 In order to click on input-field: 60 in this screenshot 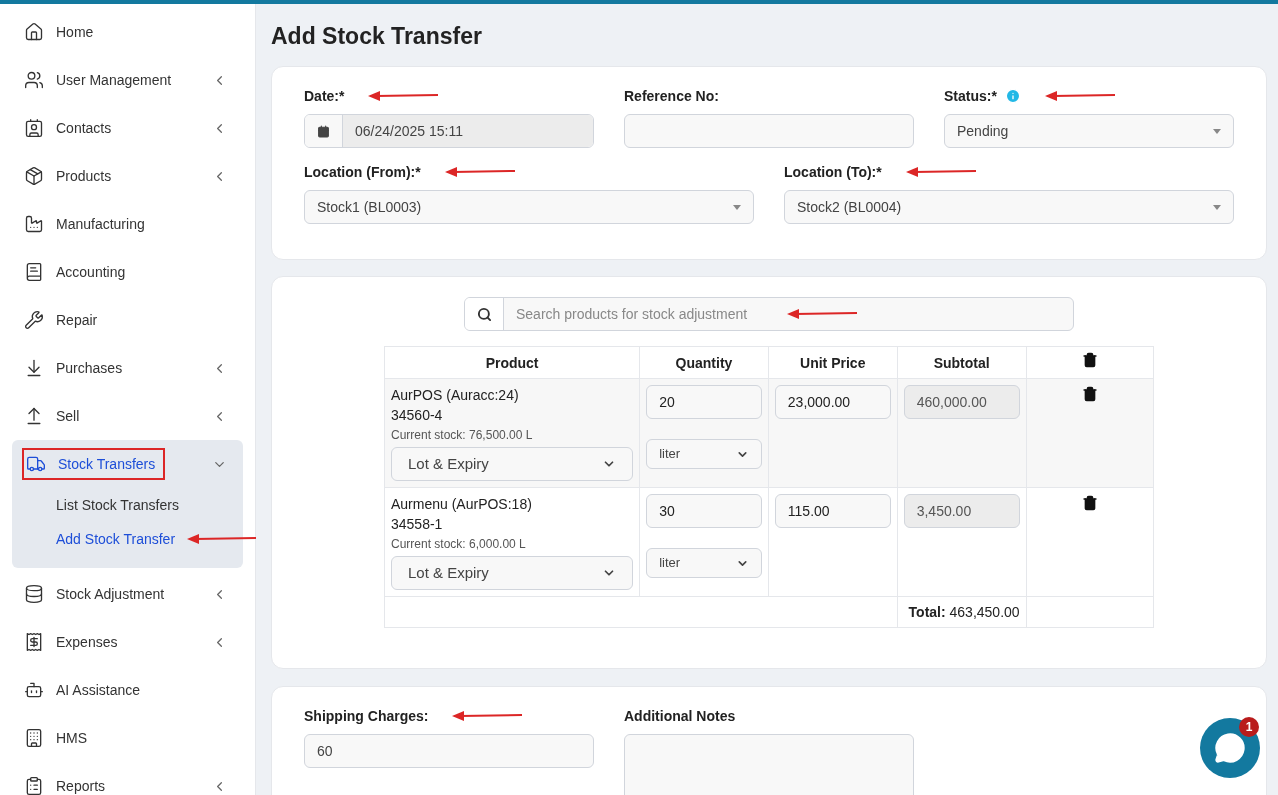, I will do `click(449, 751)`.